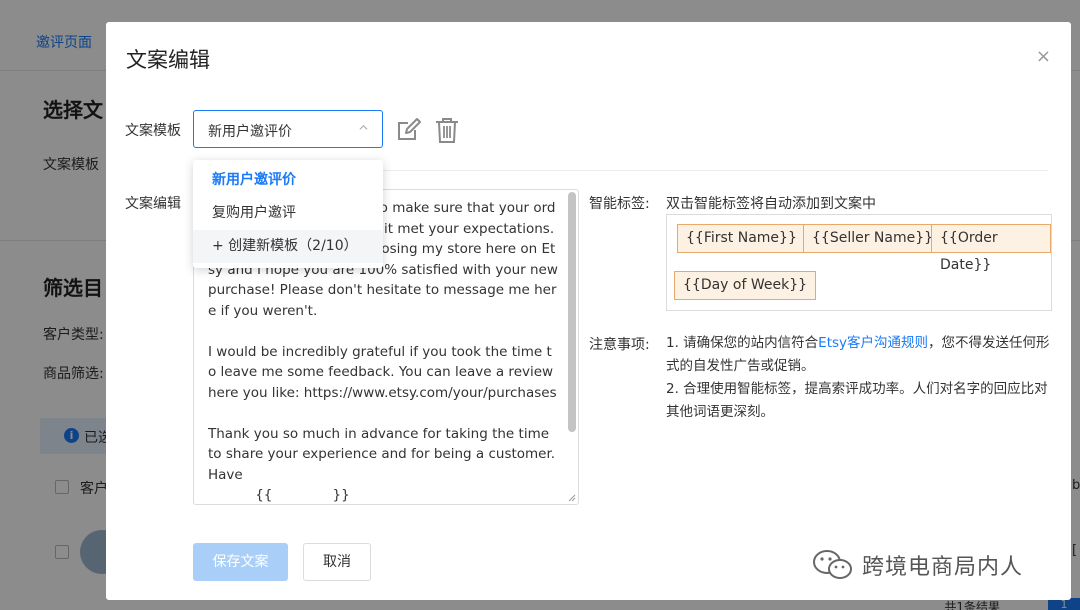 This screenshot has height=610, width=1080. Describe the element at coordinates (857, 400) in the screenshot. I see `note-2: 2. 合理使用智能标签，提高索评成功率。人们对名字的回应比对其他词语更深刻。` at that location.